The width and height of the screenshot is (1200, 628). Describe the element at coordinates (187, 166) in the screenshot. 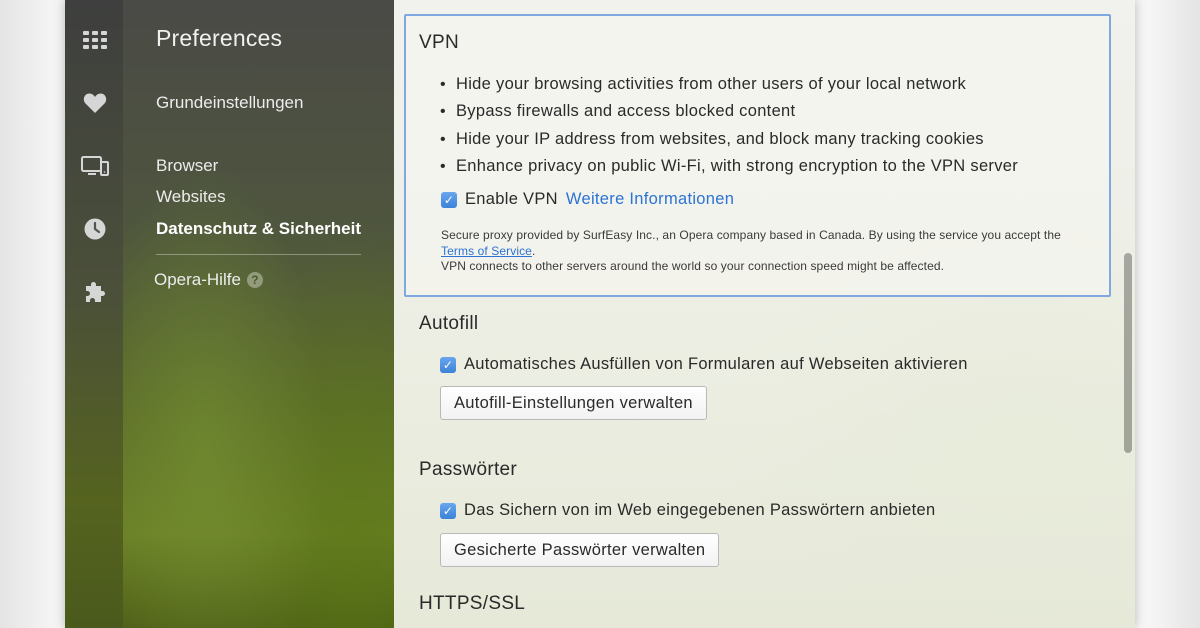

I see `sidebar-item-browser: Browser` at that location.